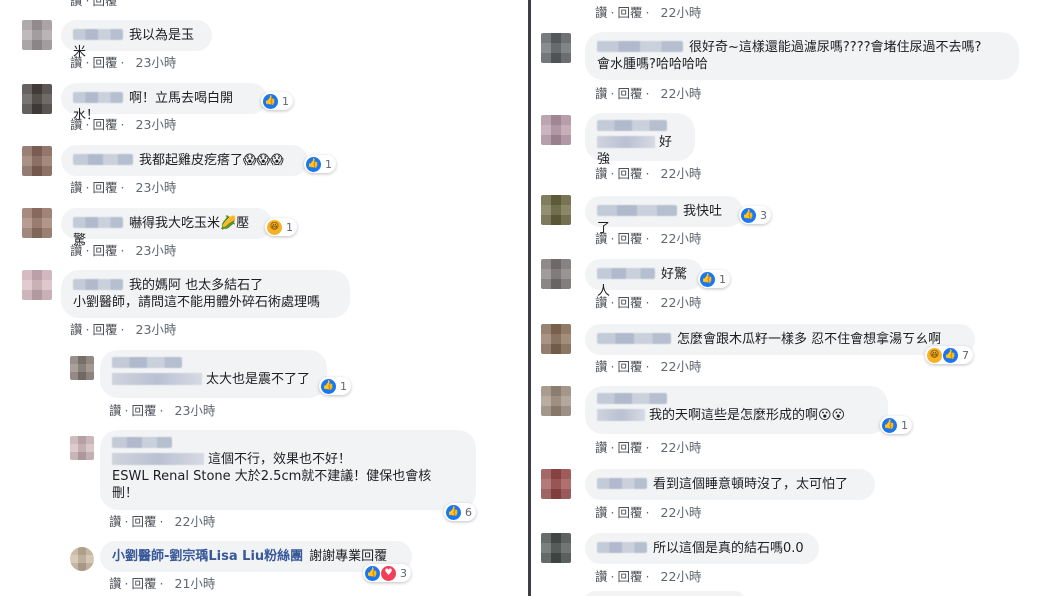 This screenshot has height=596, width=1060. Describe the element at coordinates (82, 559) in the screenshot. I see `page-avatar` at that location.